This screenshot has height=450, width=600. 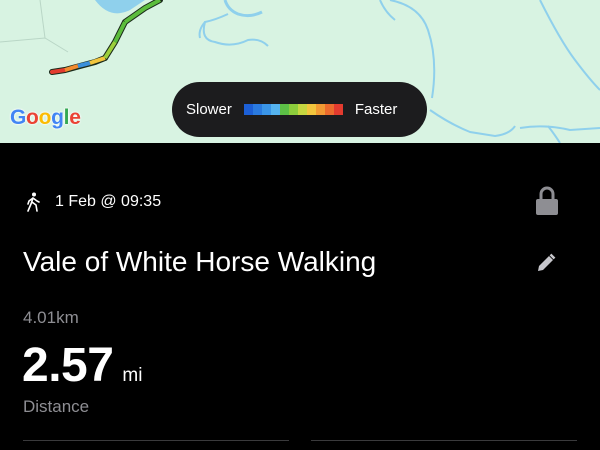 I want to click on activity-meta: 1 Feb @ 09:35, so click(x=92, y=202).